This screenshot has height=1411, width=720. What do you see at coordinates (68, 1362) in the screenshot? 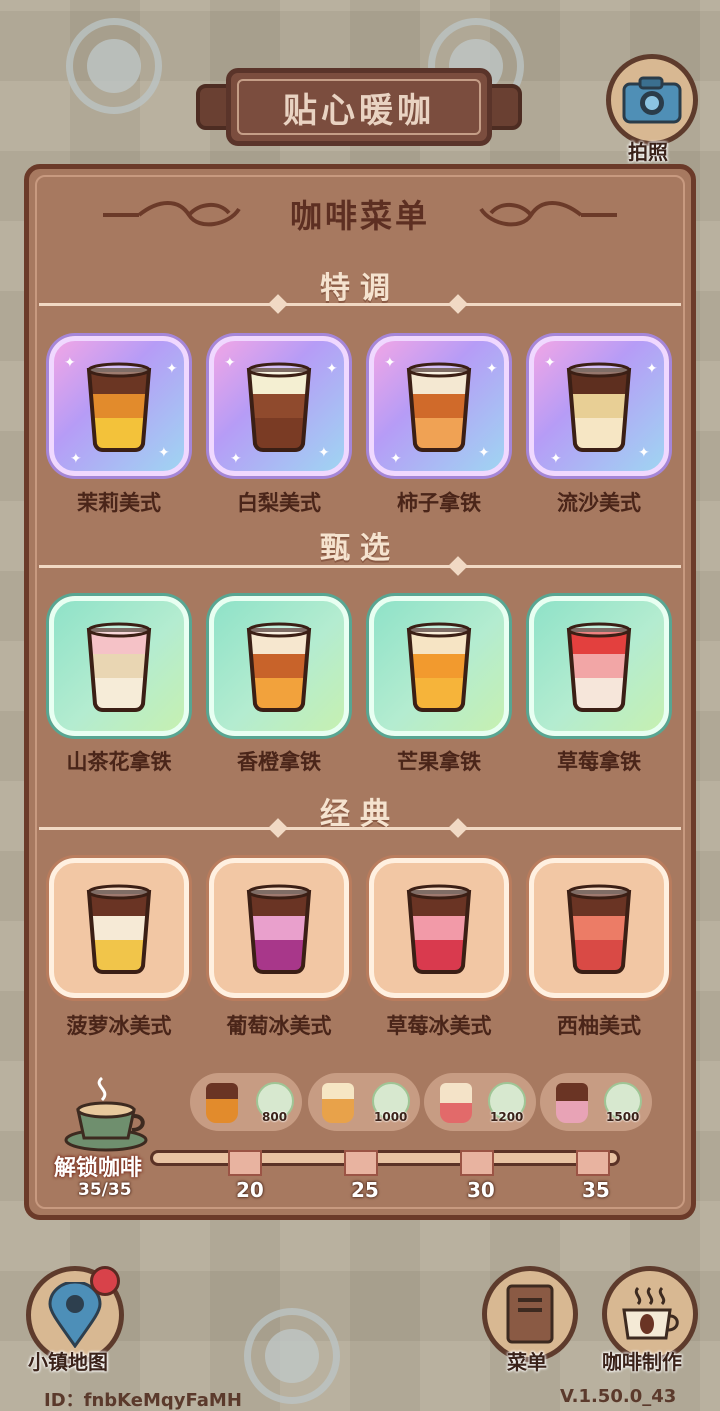
I see `town-map-label: 小镇地图` at bounding box center [68, 1362].